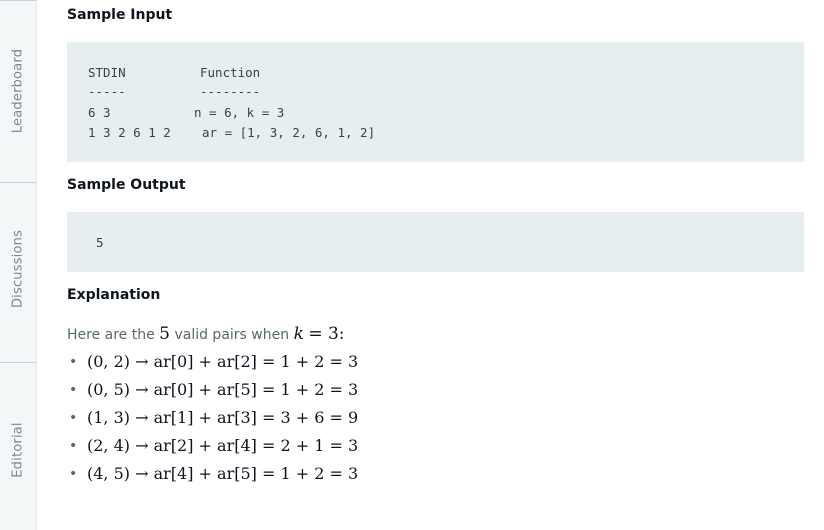 This screenshot has width=824, height=530. What do you see at coordinates (111, 335) in the screenshot?
I see `intro-prefix: Here are the` at bounding box center [111, 335].